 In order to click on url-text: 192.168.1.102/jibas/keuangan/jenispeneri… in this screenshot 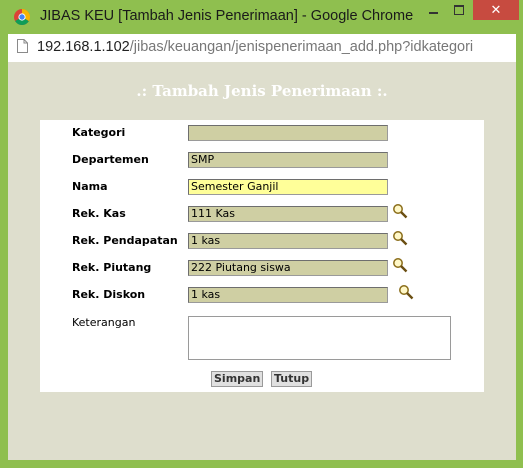, I will do `click(255, 47)`.